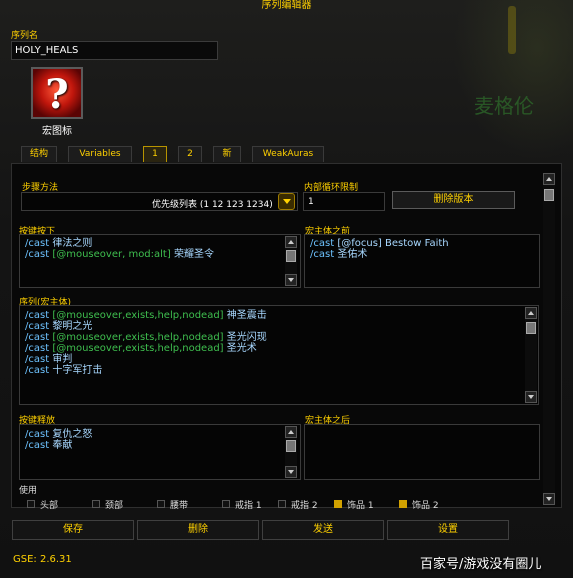 The image size is (573, 578). Describe the element at coordinates (481, 564) in the screenshot. I see `watermark-text: 百家号/游戏没有圈儿` at that location.